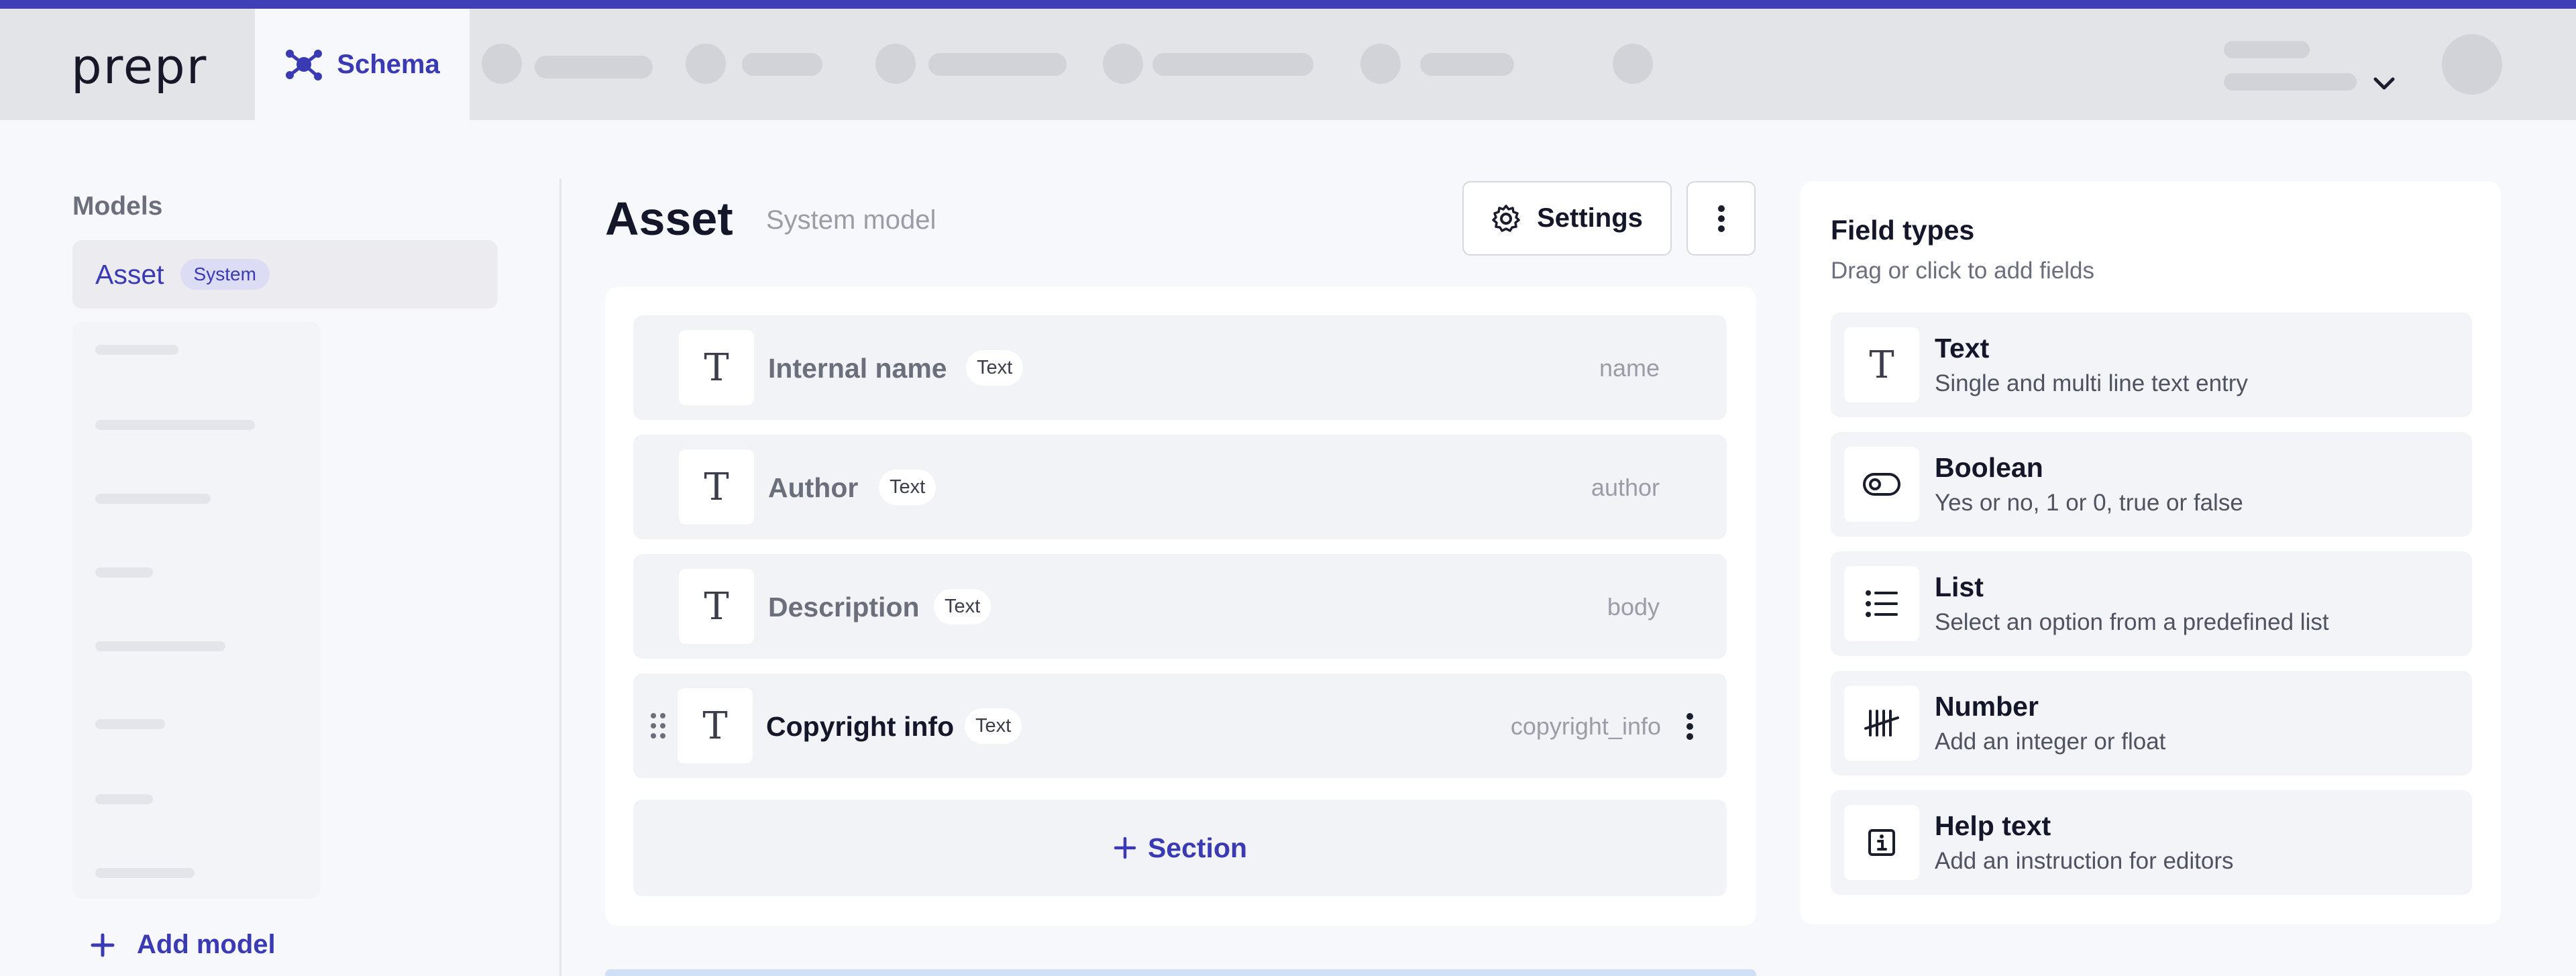 Image resolution: width=2576 pixels, height=976 pixels. I want to click on avatar, so click(2472, 64).